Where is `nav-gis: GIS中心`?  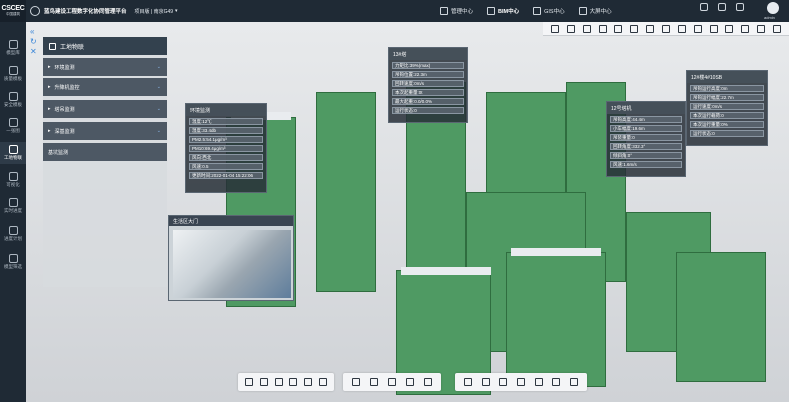 nav-gis: GIS中心 is located at coordinates (549, 11).